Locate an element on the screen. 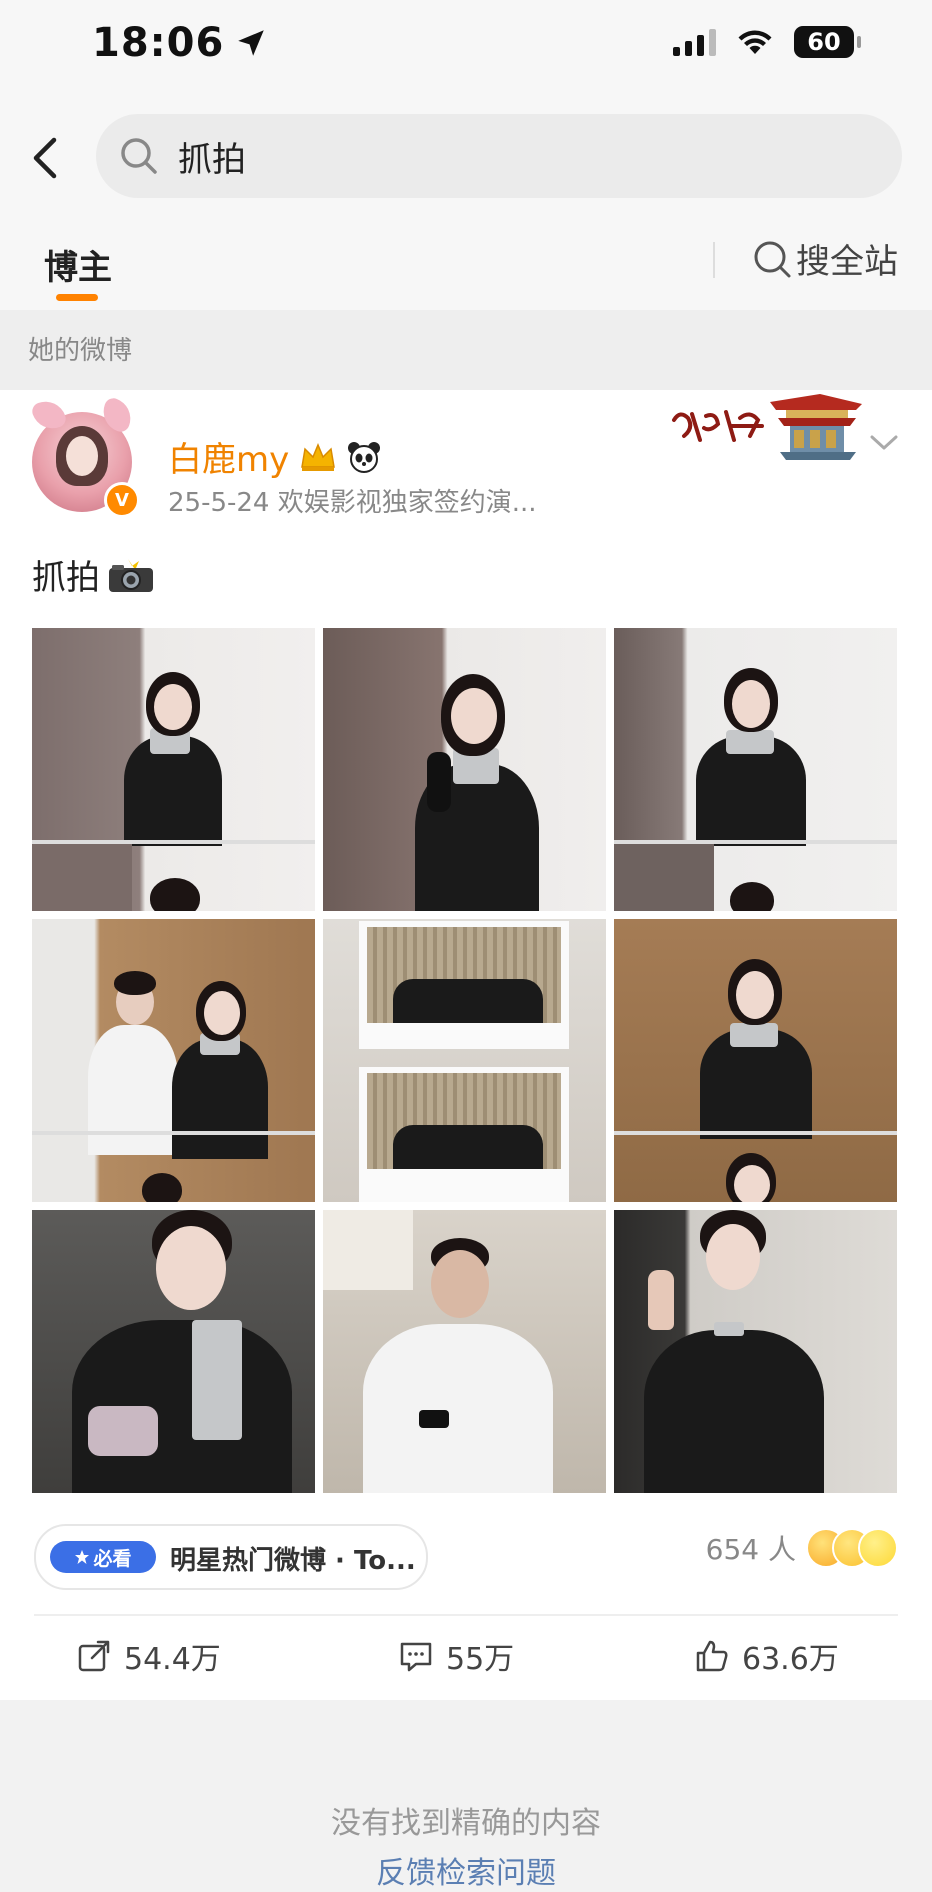 The height and width of the screenshot is (1892, 932). wifi-icon is located at coordinates (755, 42).